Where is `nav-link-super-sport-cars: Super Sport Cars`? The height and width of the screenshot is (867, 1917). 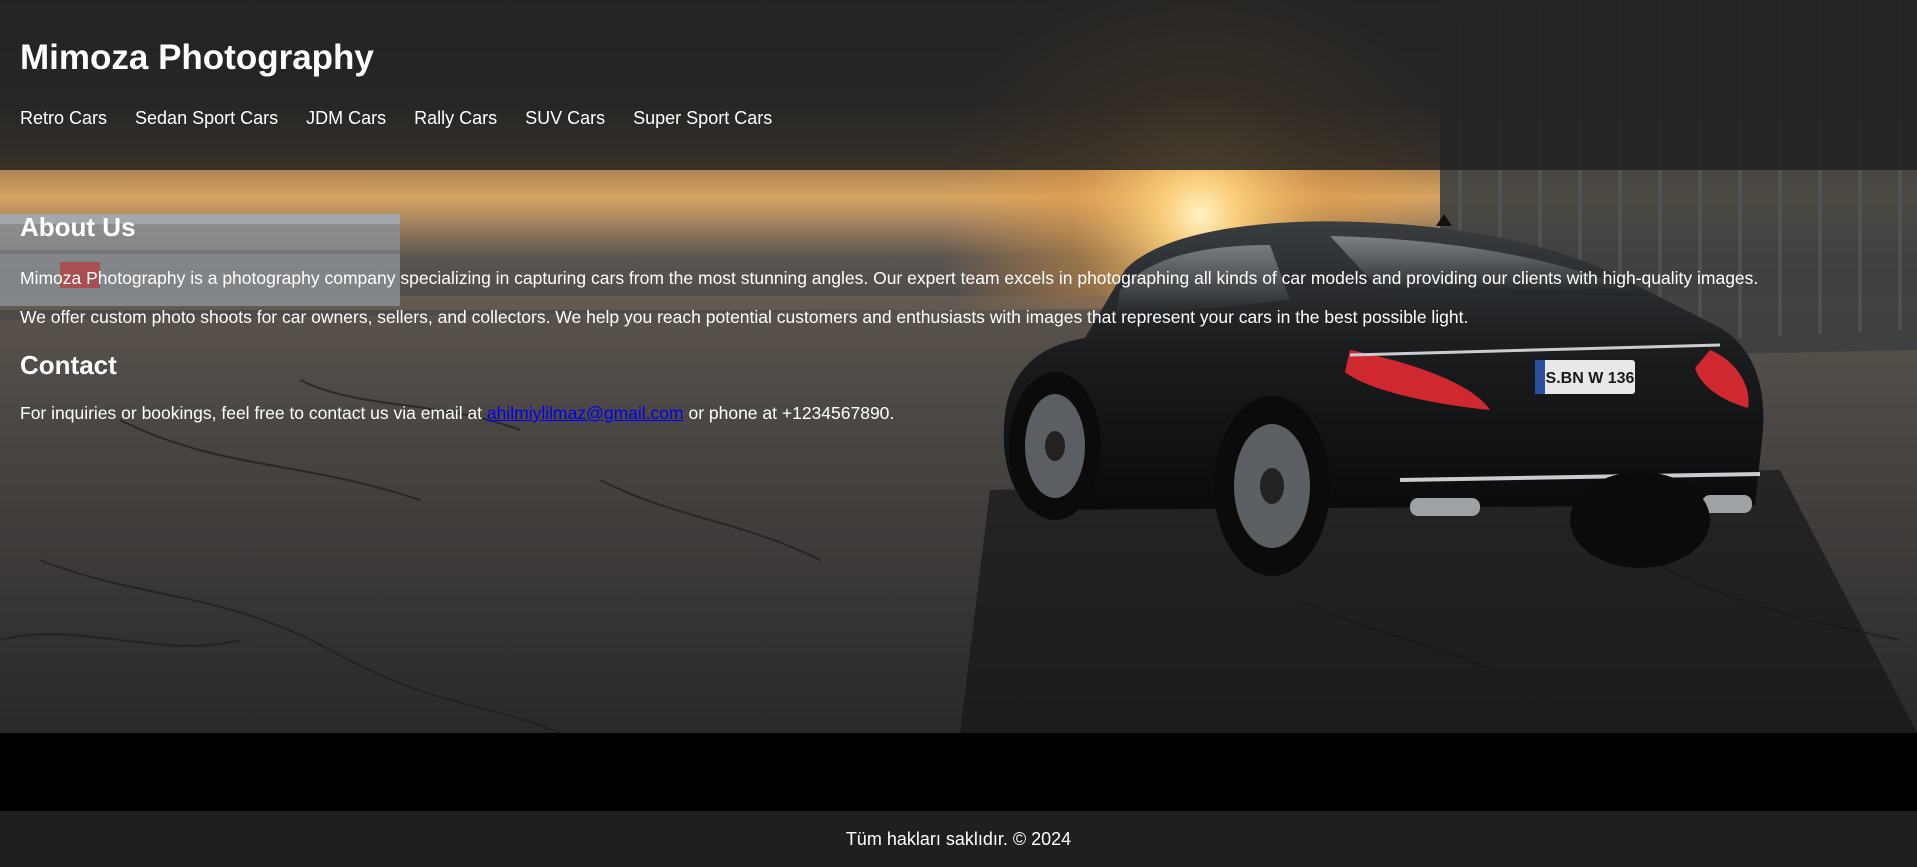
nav-link-super-sport-cars: Super Sport Cars is located at coordinates (702, 118).